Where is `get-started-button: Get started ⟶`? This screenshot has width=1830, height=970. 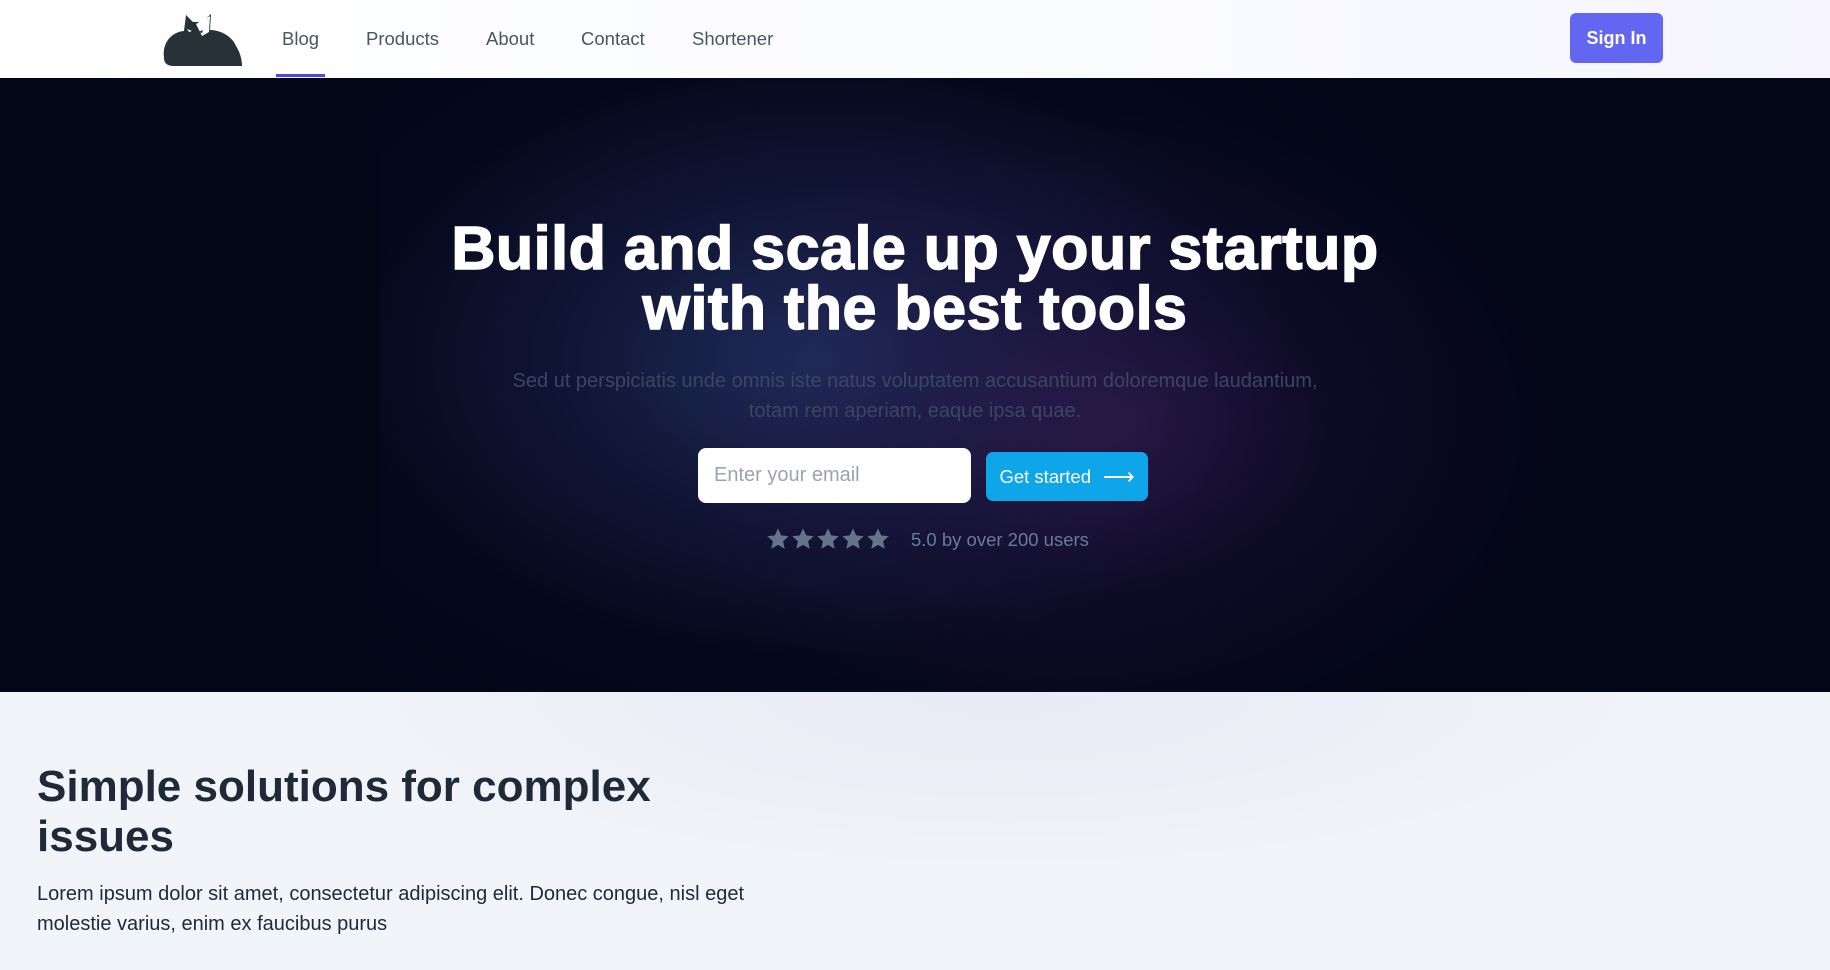 get-started-button: Get started ⟶ is located at coordinates (1067, 476).